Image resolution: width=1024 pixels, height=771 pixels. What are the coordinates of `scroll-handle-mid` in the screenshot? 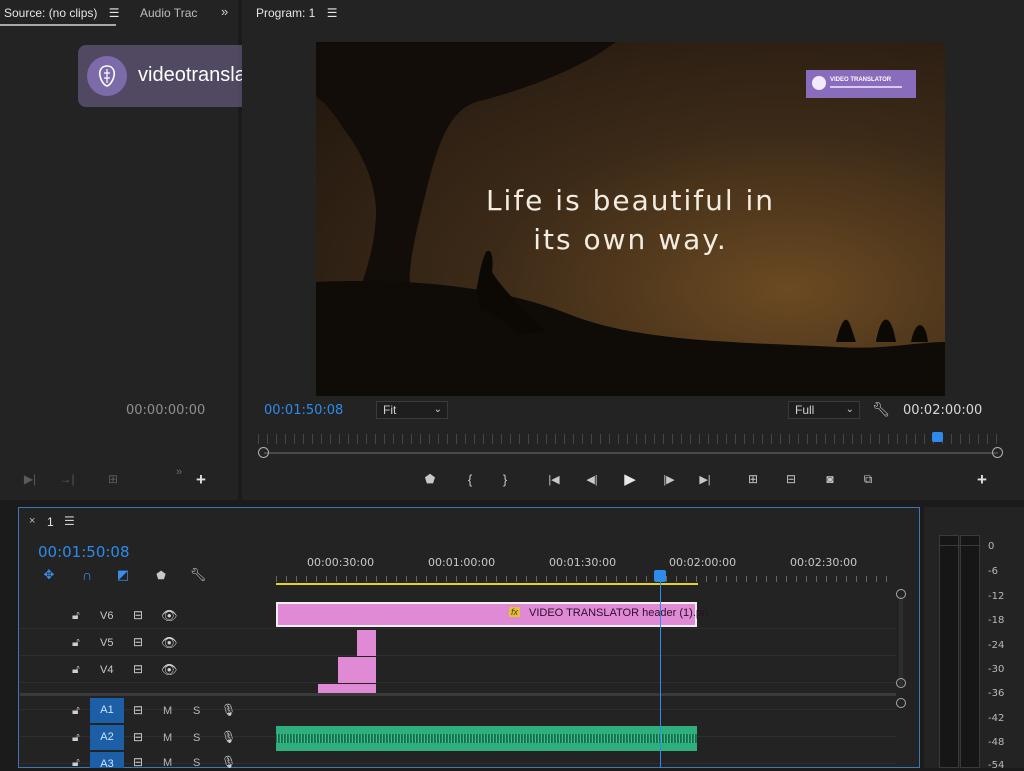 It's located at (901, 683).